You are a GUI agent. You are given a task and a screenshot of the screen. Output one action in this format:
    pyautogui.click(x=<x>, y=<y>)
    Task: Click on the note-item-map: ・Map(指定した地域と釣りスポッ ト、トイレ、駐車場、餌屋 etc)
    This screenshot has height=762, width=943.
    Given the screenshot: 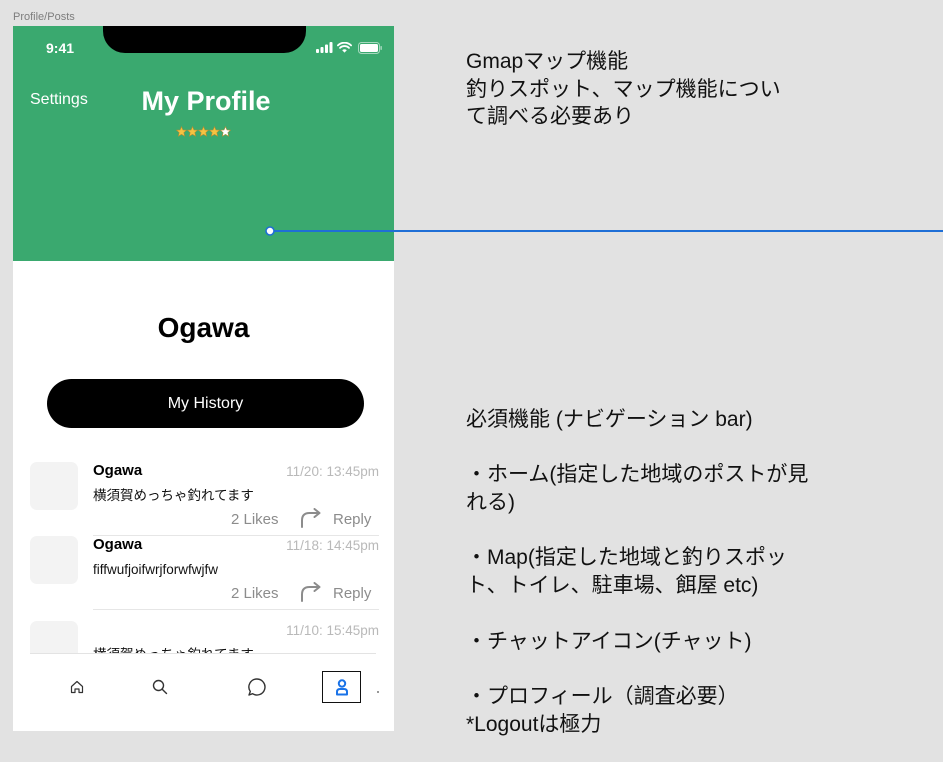 What is the action you would take?
    pyautogui.click(x=637, y=571)
    